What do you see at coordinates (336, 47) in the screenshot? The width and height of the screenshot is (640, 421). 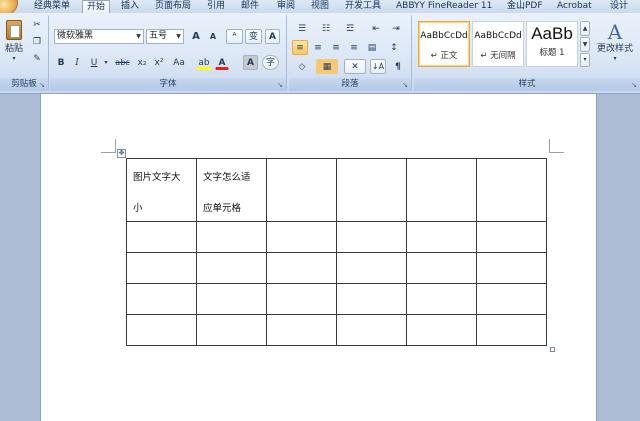 I see `align-right-button: ≡` at bounding box center [336, 47].